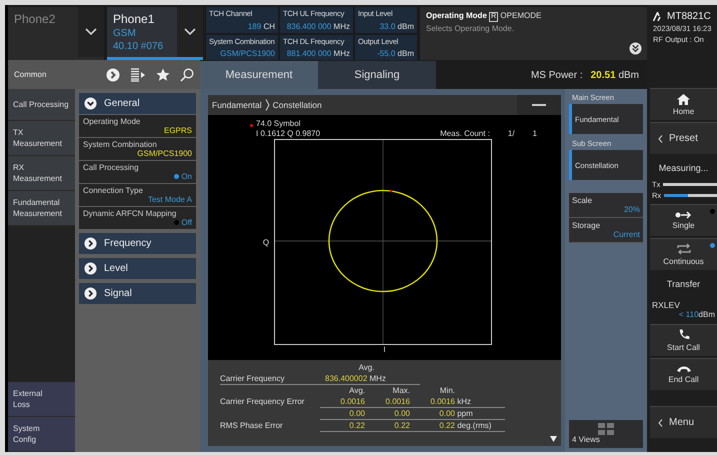 The height and width of the screenshot is (455, 717). What do you see at coordinates (113, 190) in the screenshot?
I see `setting-label: Connection Type` at bounding box center [113, 190].